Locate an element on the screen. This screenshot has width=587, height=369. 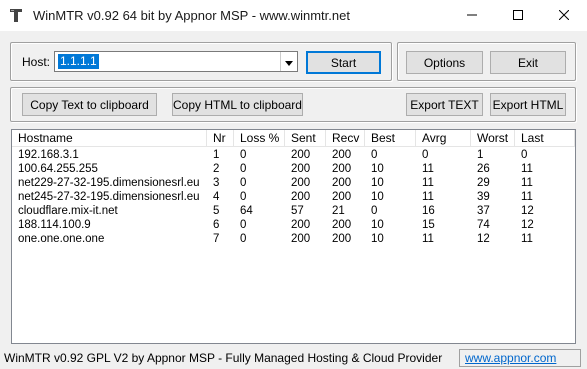
appnor-link: www.appnor.com is located at coordinates (510, 358).